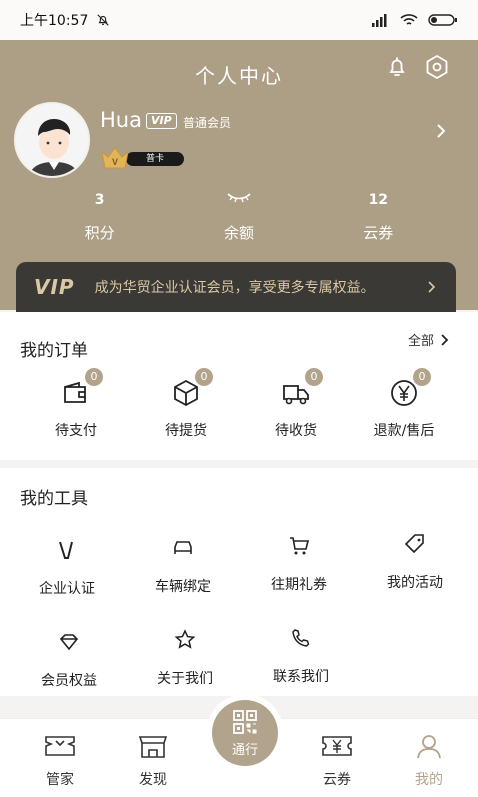 The width and height of the screenshot is (478, 797). I want to click on member-level: 普通会员, so click(207, 123).